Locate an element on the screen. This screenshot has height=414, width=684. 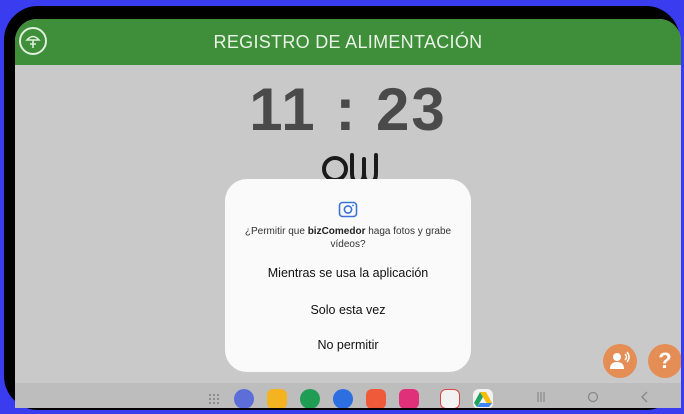
drive-icon is located at coordinates (483, 398).